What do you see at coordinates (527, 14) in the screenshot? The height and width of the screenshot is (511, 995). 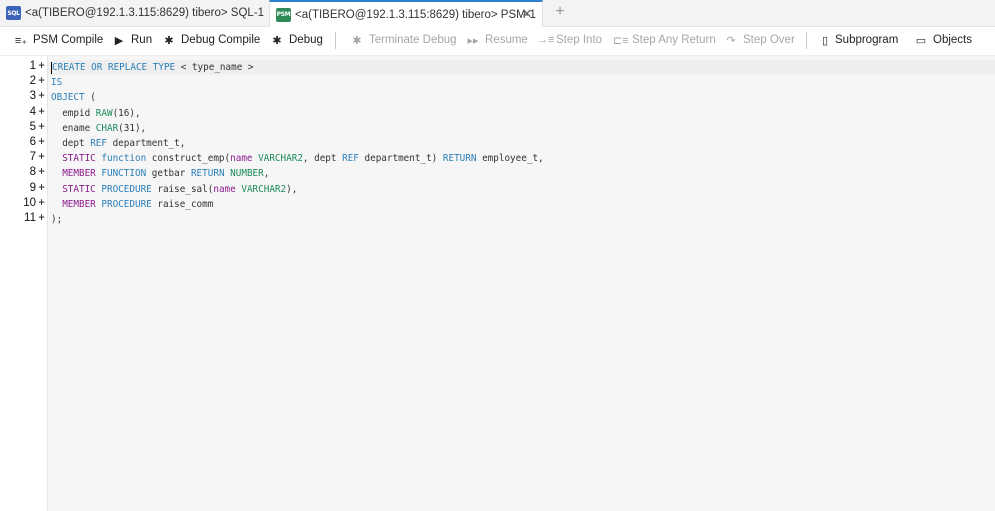 I see `close-icon: ✕` at bounding box center [527, 14].